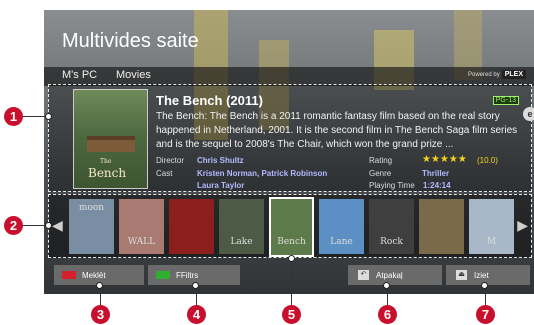  I want to click on director-value: Chris Shultz, so click(220, 160).